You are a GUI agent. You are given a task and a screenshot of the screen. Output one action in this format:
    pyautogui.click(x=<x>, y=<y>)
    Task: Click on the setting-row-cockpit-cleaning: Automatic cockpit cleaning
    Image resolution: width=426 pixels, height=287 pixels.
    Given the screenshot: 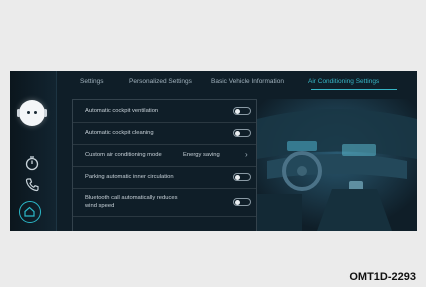 What is the action you would take?
    pyautogui.click(x=164, y=133)
    